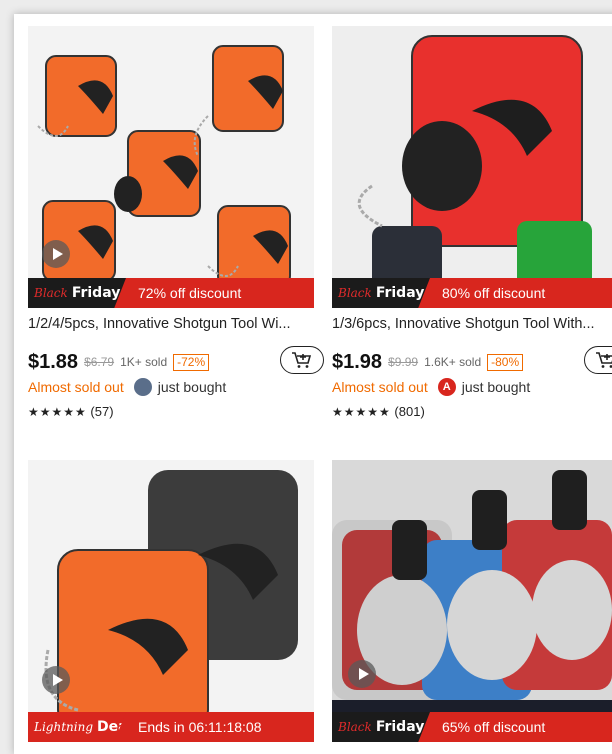  Describe the element at coordinates (171, 727) in the screenshot. I see `promo-banner: Lightning Deal Ends in 06:11:18:08` at that location.